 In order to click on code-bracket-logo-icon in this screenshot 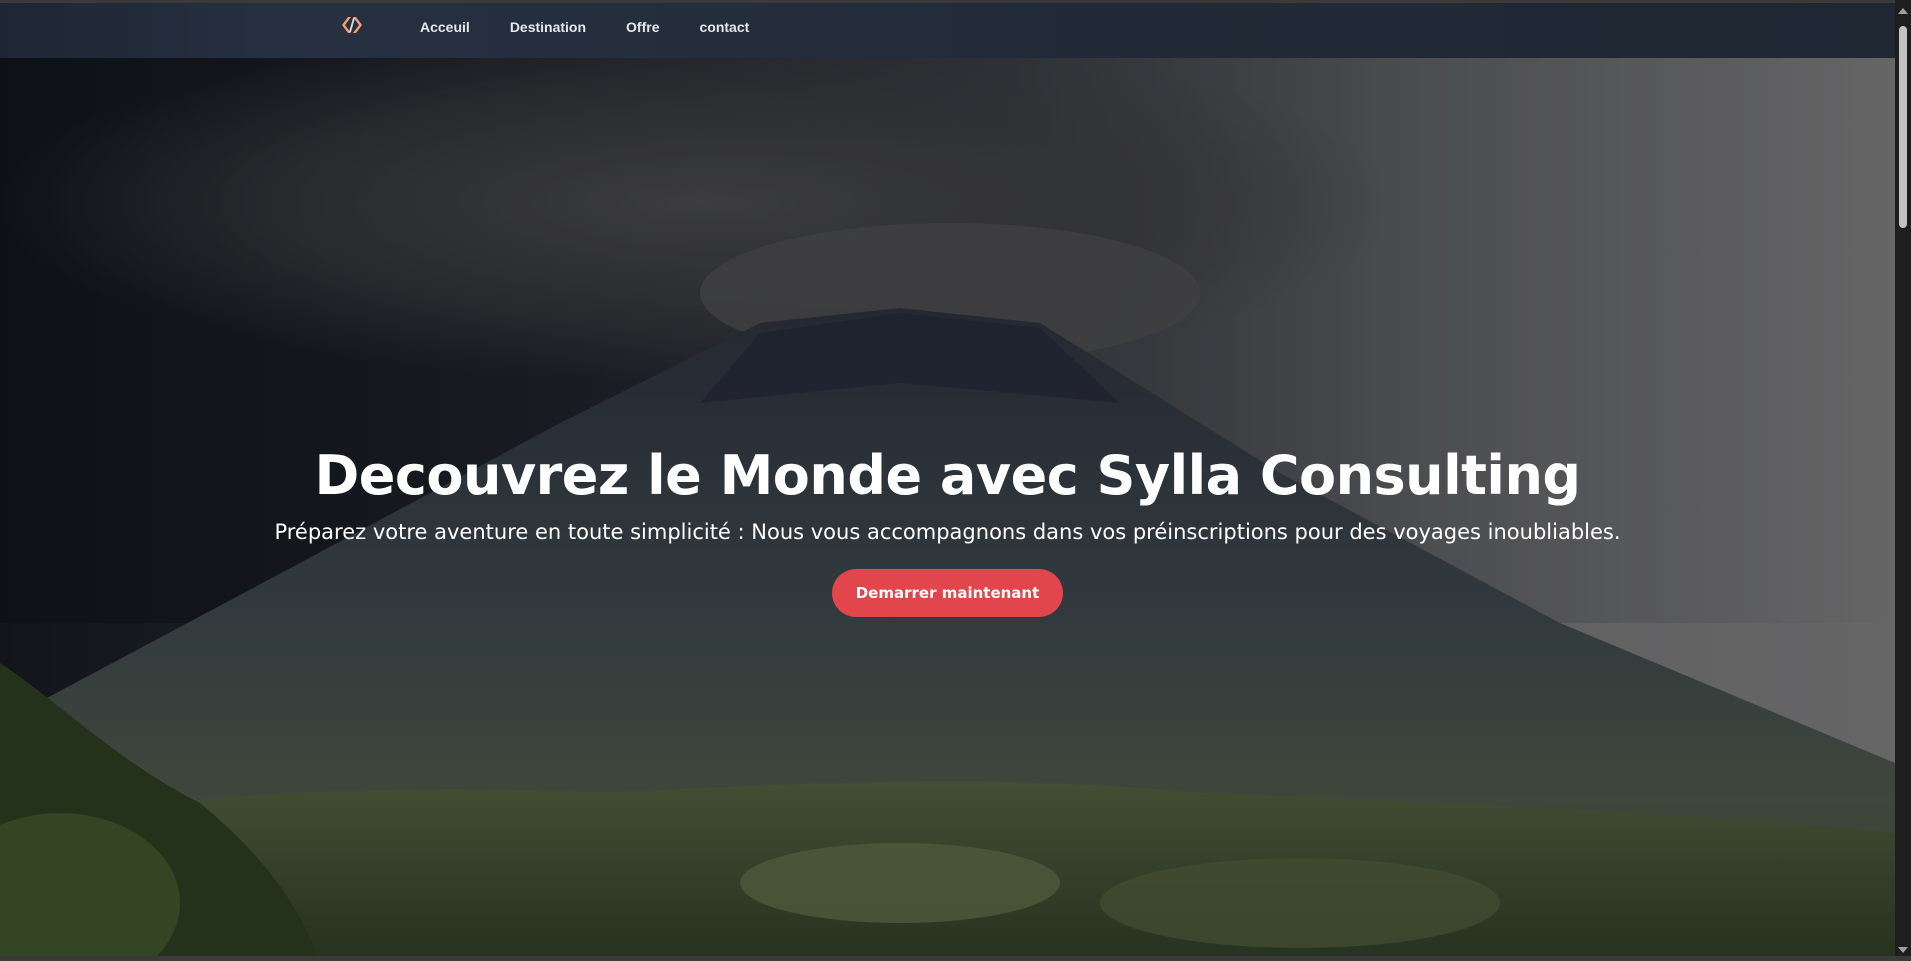, I will do `click(352, 25)`.